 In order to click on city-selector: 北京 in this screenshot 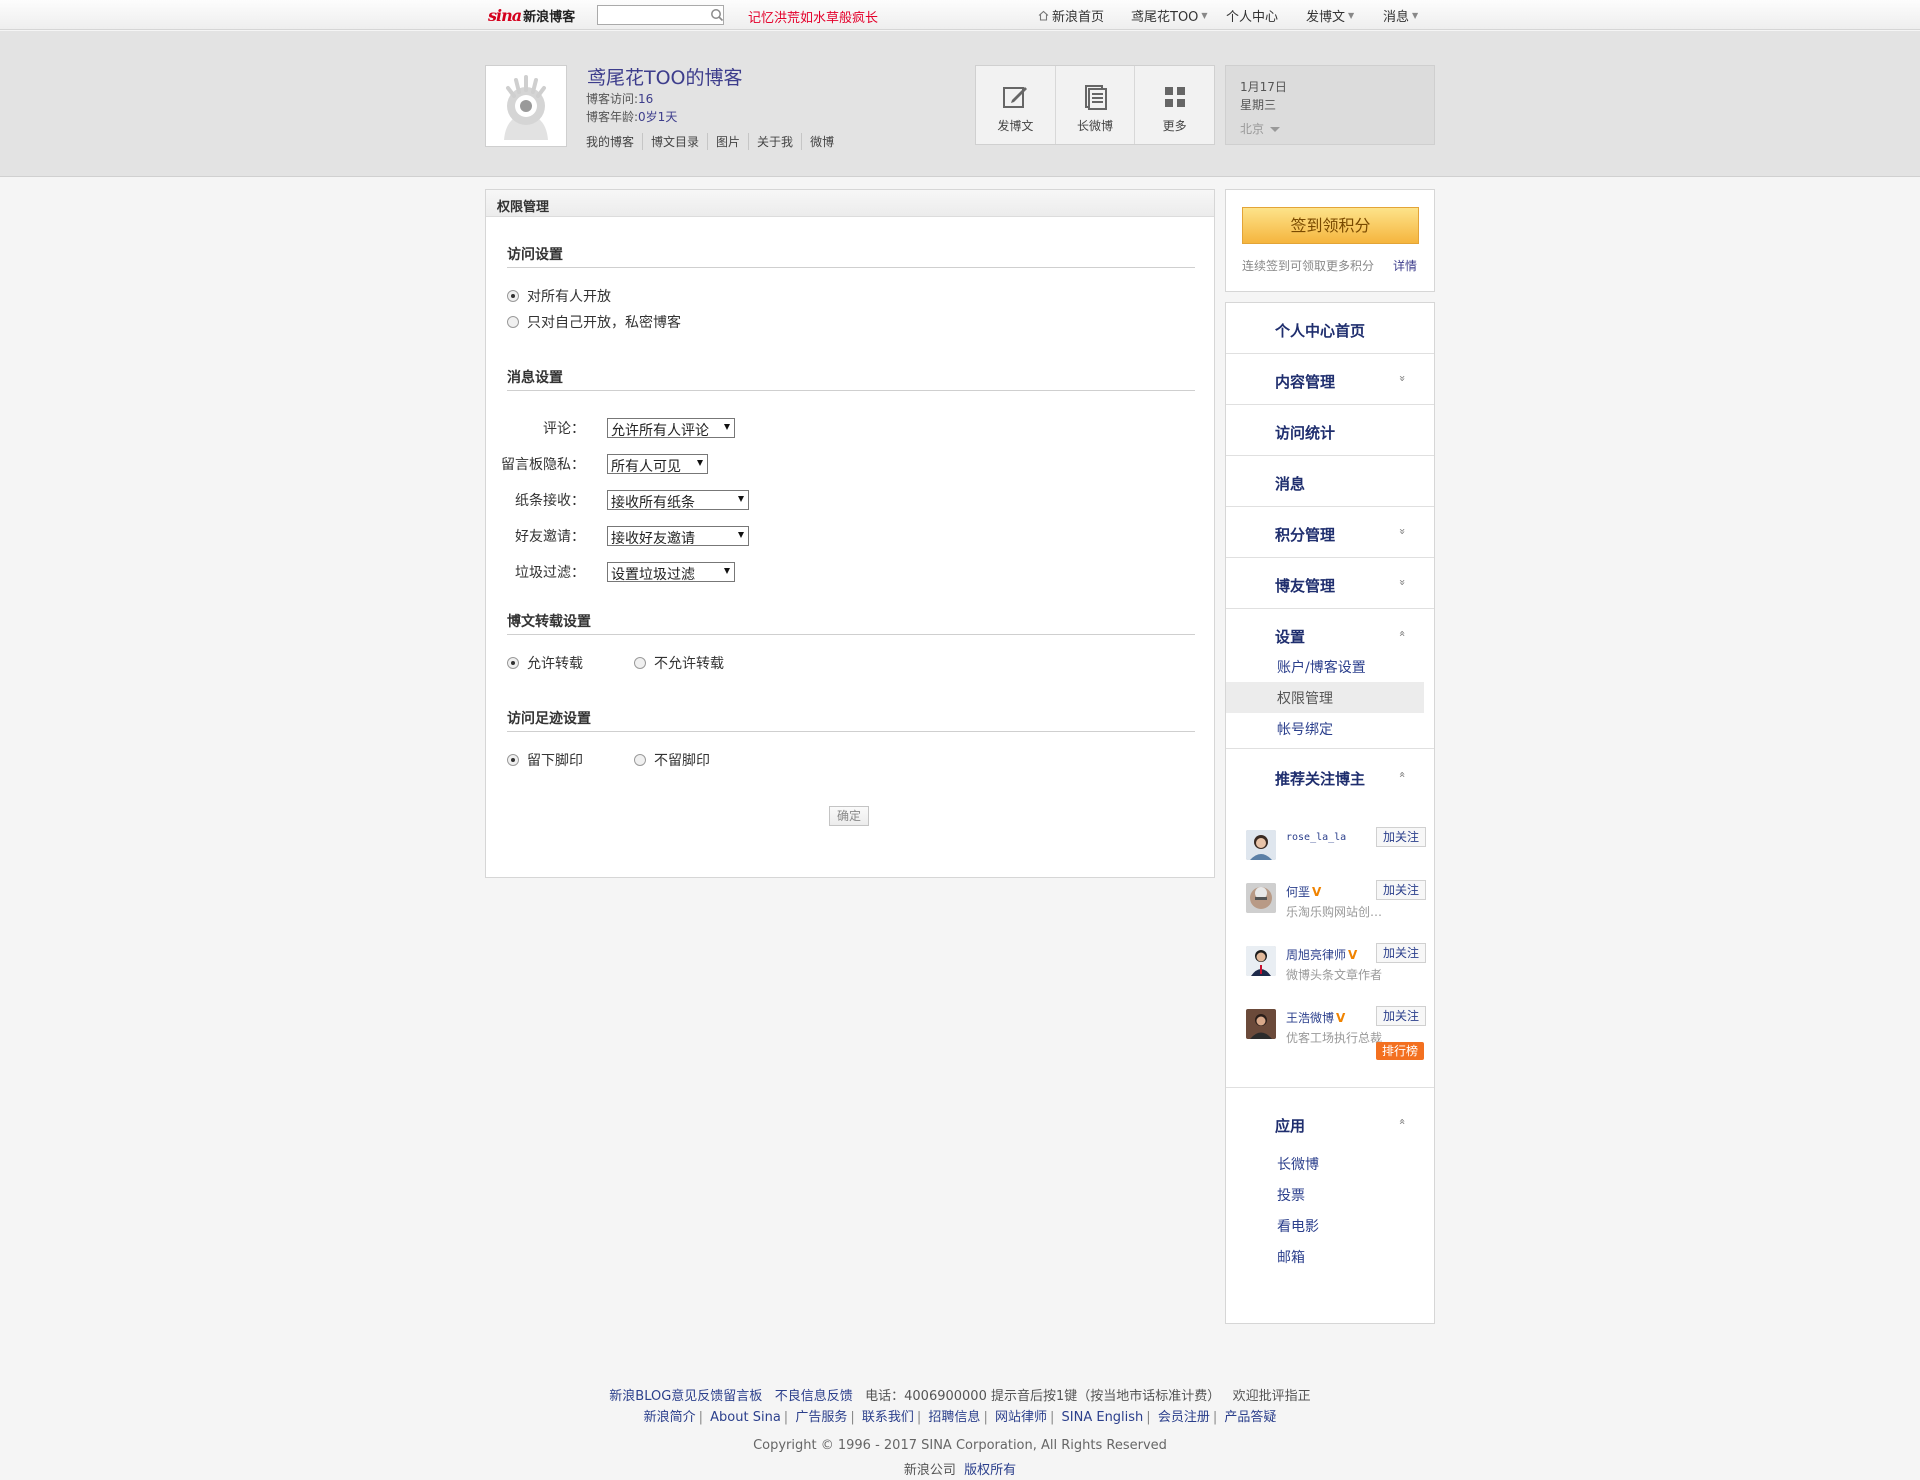, I will do `click(1337, 129)`.